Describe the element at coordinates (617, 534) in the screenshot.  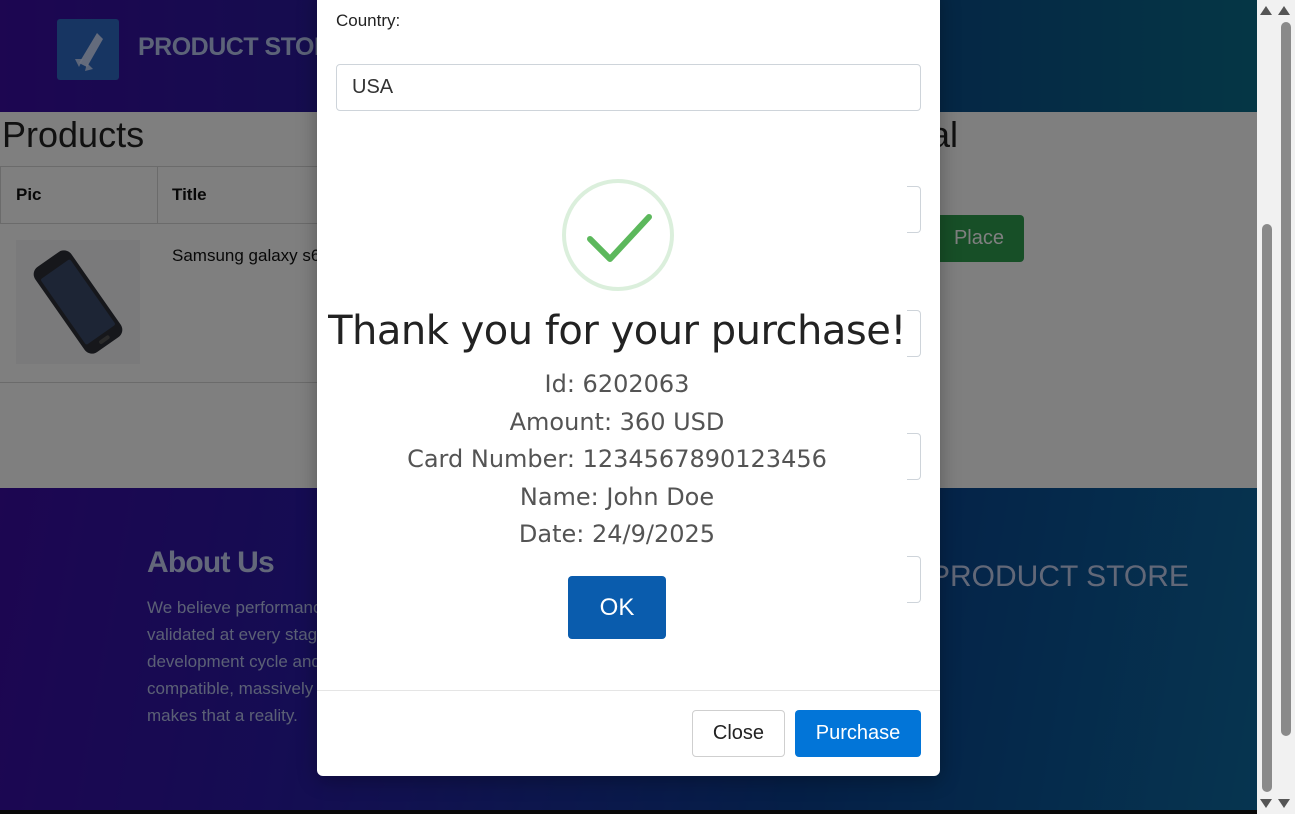
I see `order-date: Date: 24/9/2025` at that location.